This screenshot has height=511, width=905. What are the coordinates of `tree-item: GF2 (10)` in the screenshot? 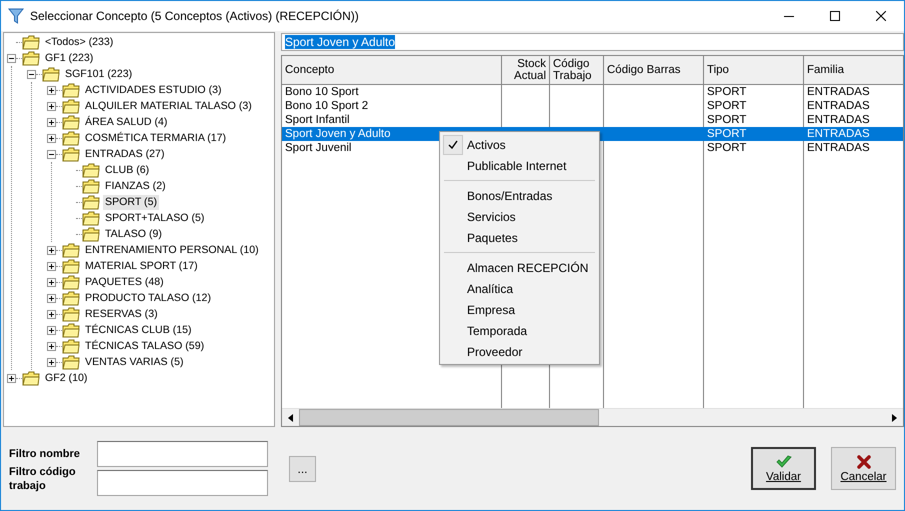 It's located at (66, 378).